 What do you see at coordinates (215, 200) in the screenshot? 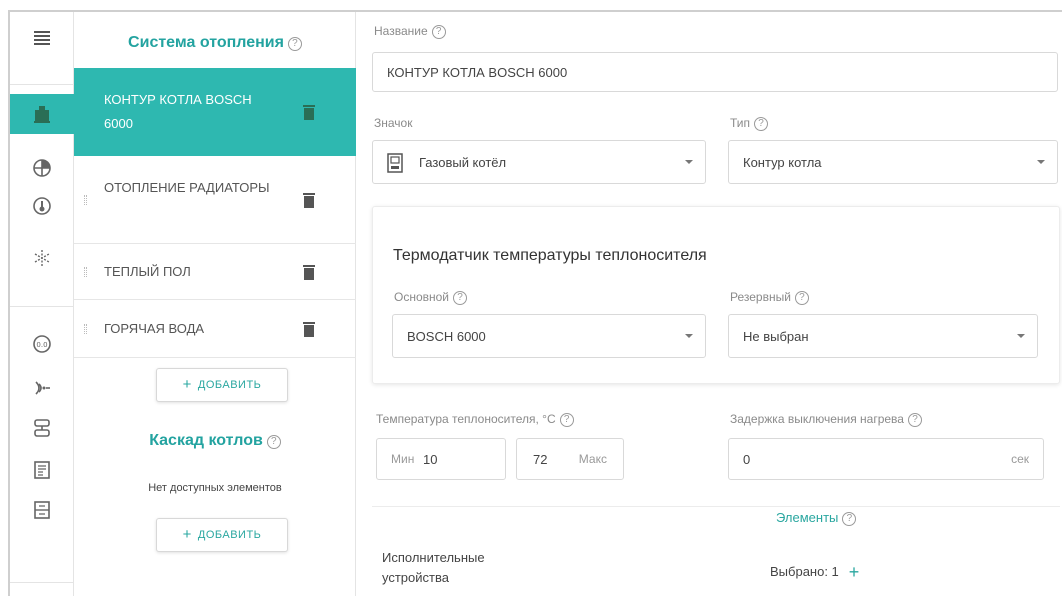
I see `list-item-radiators: Отопление радиаторы` at bounding box center [215, 200].